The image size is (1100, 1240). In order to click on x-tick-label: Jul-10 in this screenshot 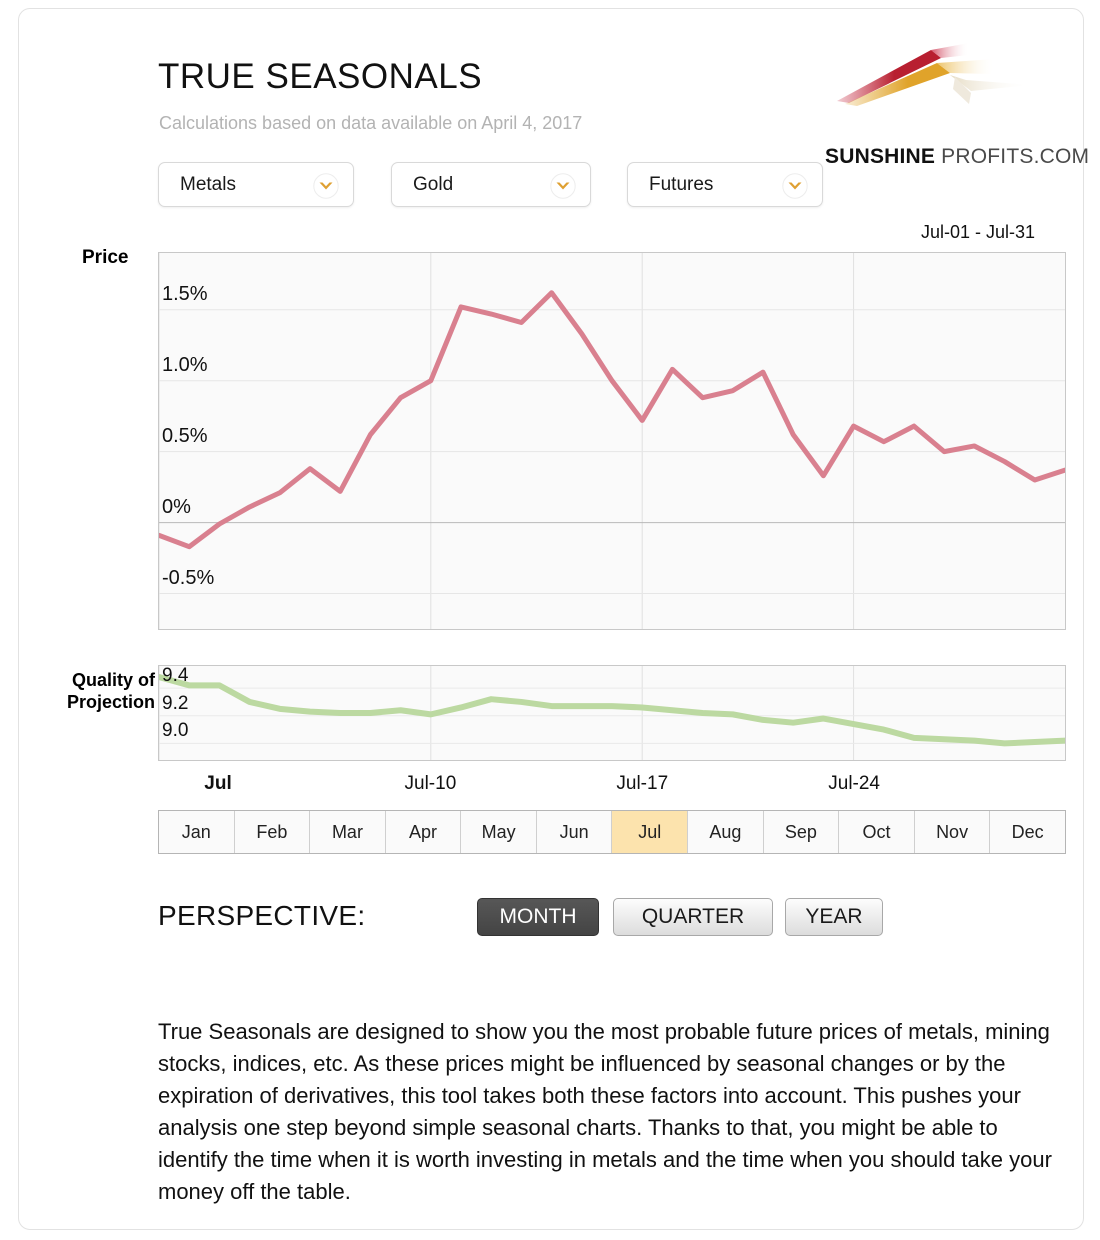, I will do `click(430, 783)`.